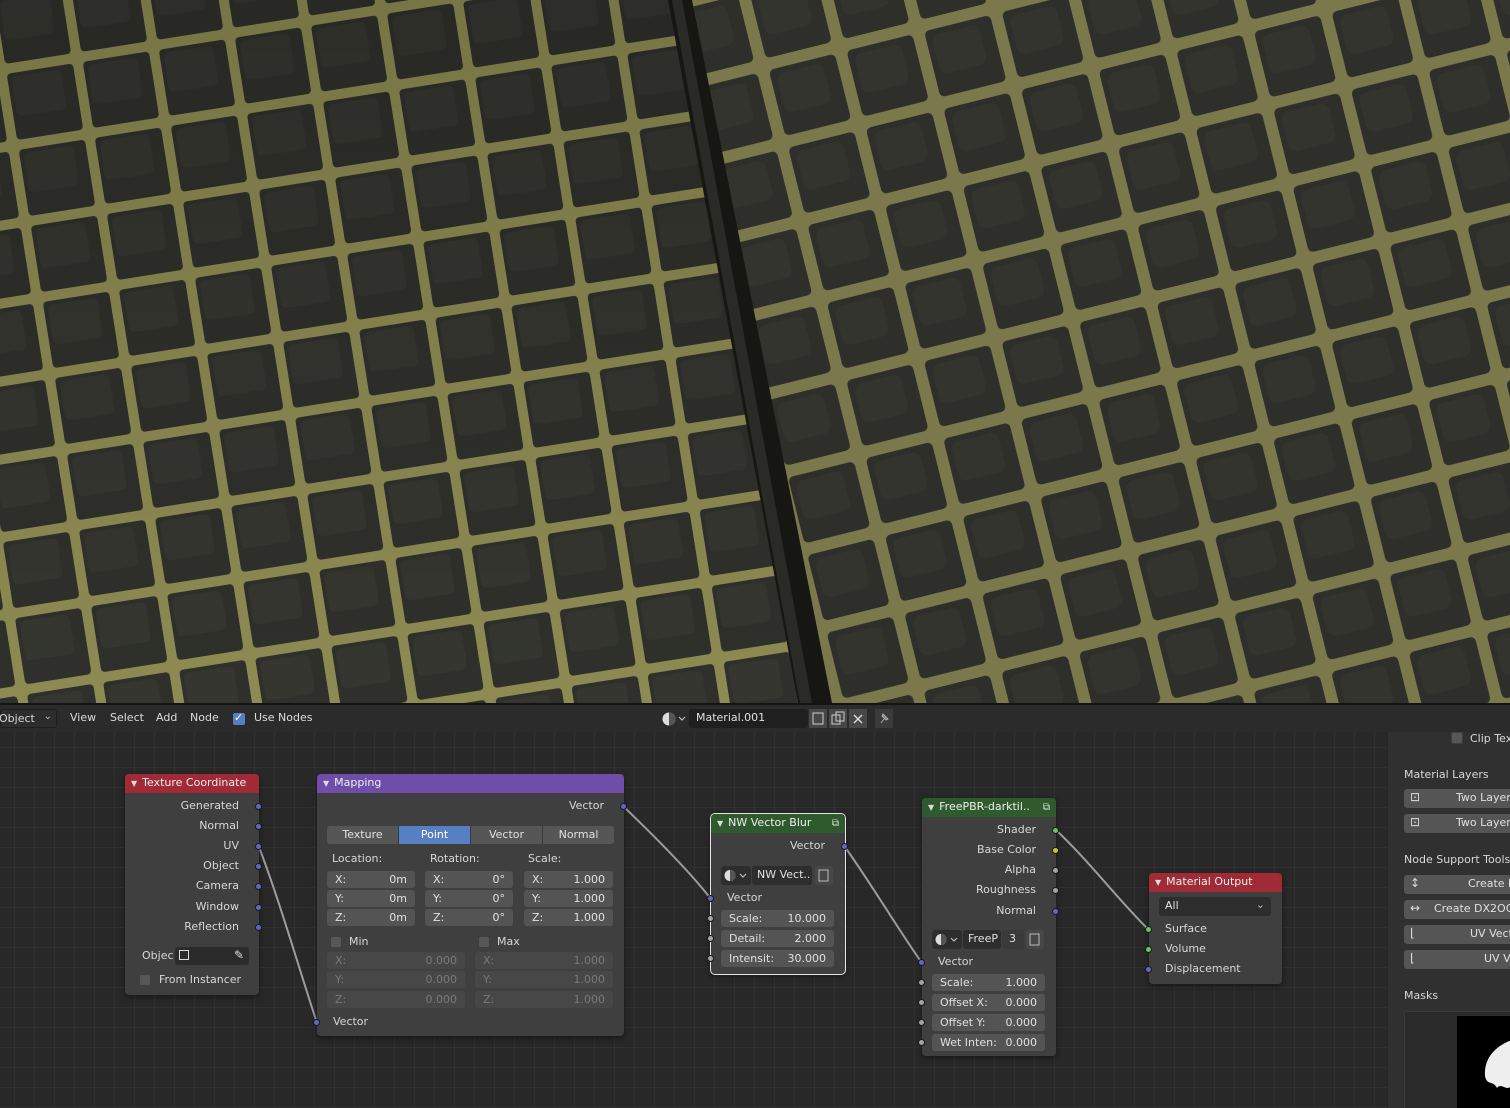  Describe the element at coordinates (1055, 870) in the screenshot. I see `socket-alpha` at that location.